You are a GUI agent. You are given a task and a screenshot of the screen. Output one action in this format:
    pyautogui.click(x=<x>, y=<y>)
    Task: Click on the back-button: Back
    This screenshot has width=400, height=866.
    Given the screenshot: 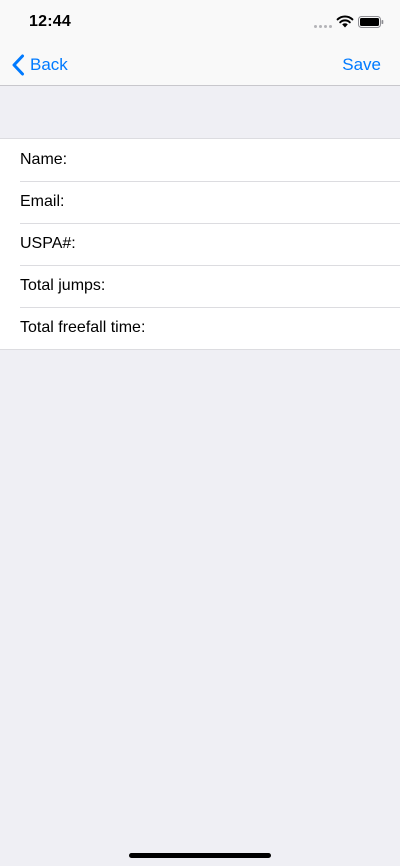 What is the action you would take?
    pyautogui.click(x=39, y=65)
    